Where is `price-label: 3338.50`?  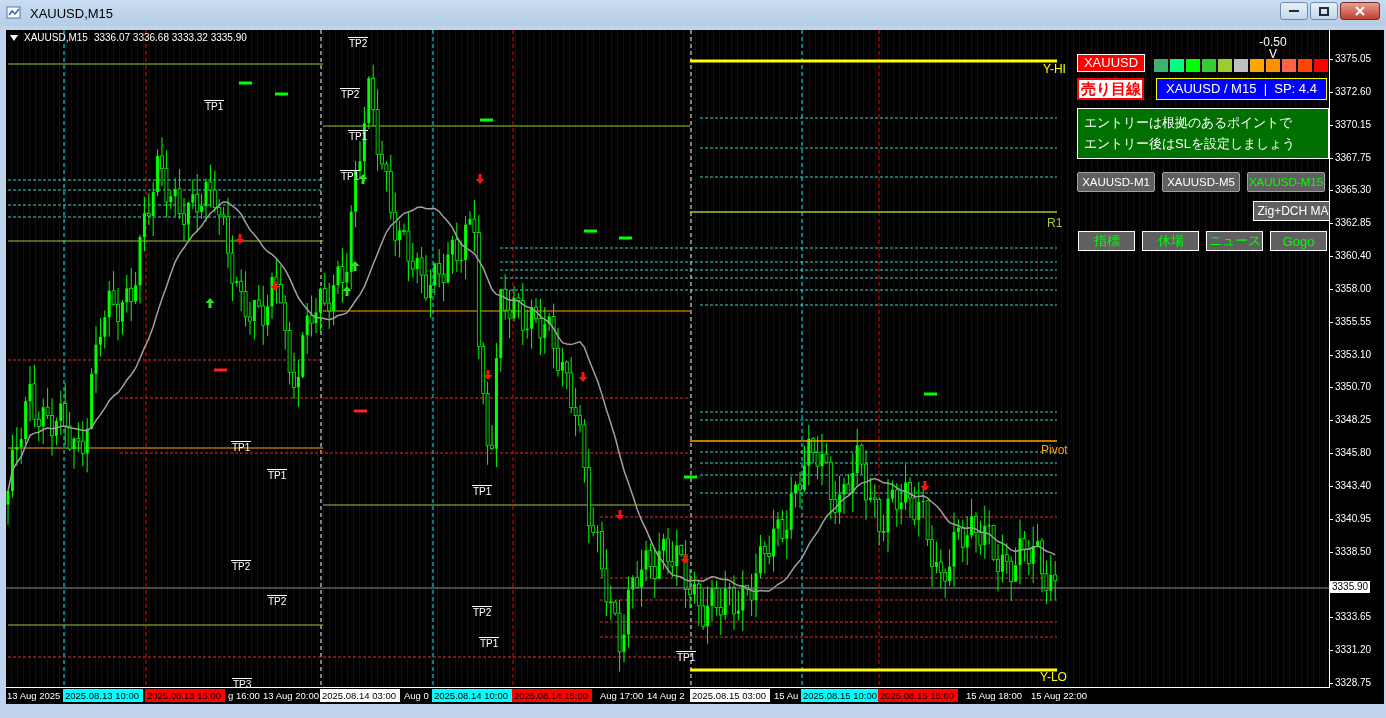 price-label: 3338.50 is located at coordinates (1353, 551).